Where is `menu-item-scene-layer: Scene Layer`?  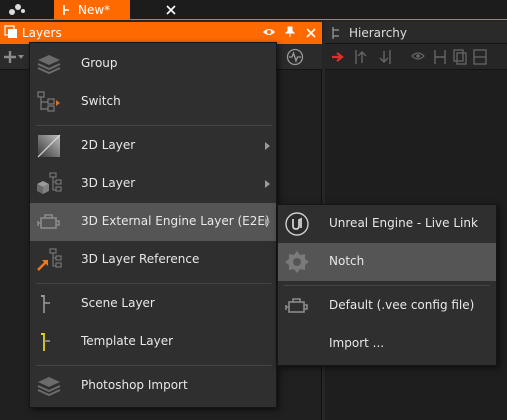
menu-item-scene-layer: Scene Layer is located at coordinates (153, 304).